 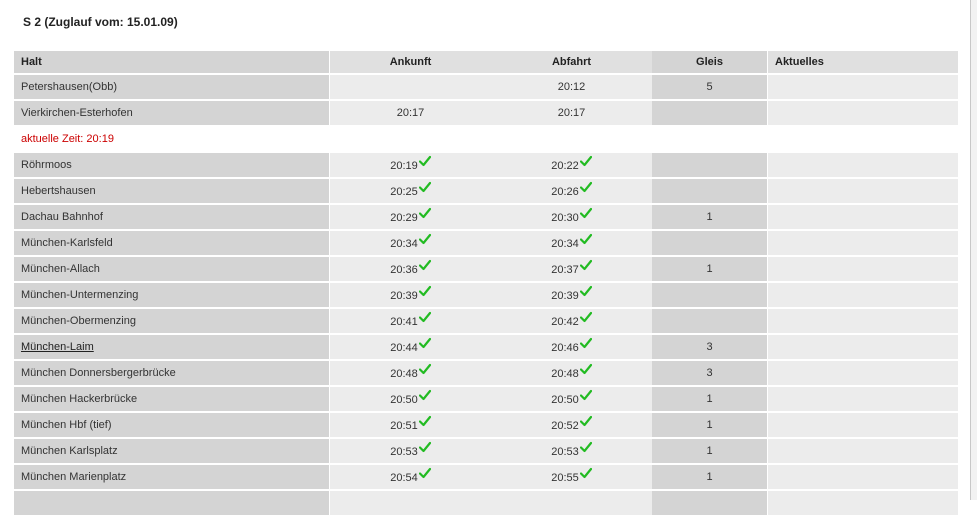 I want to click on cell-abfahrt: 20:34, so click(x=571, y=244).